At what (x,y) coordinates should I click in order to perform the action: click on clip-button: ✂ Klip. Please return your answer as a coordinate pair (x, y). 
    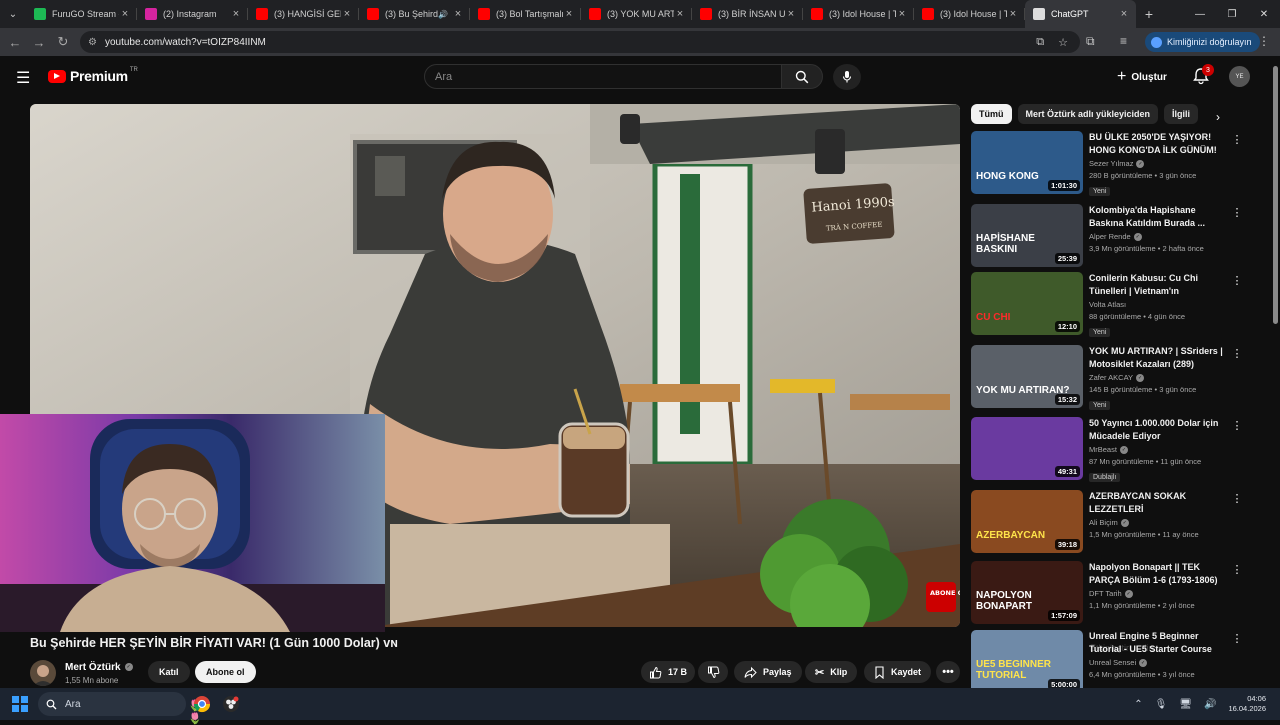
    Looking at the image, I should click on (831, 672).